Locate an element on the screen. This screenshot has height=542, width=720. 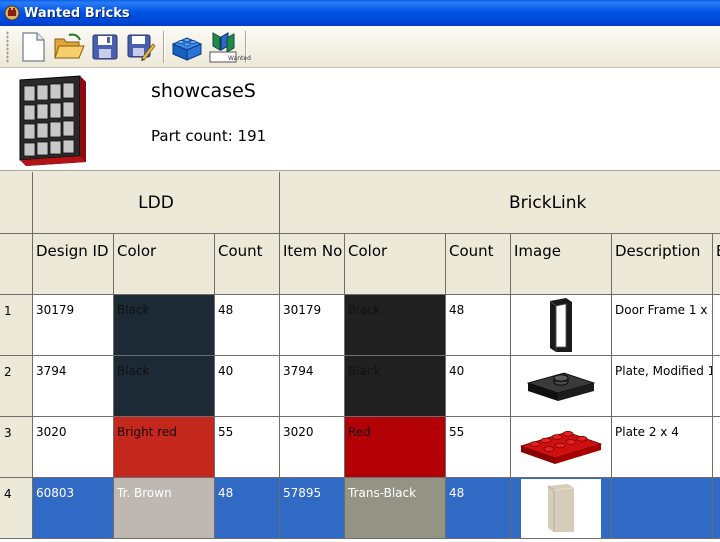
save-icon is located at coordinates (105, 46).